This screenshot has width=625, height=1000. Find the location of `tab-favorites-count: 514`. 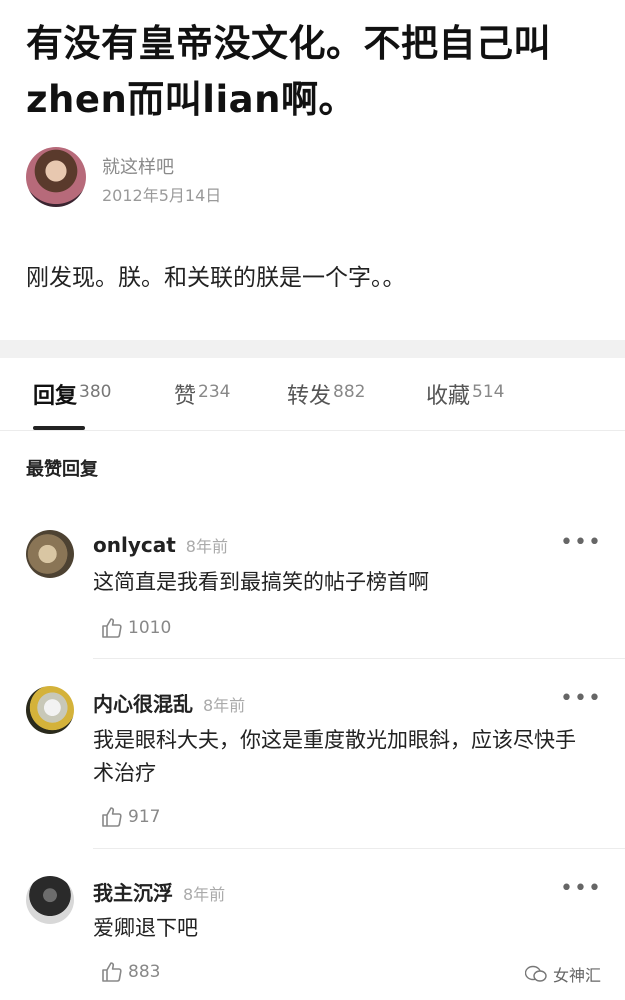

tab-favorites-count: 514 is located at coordinates (488, 392).